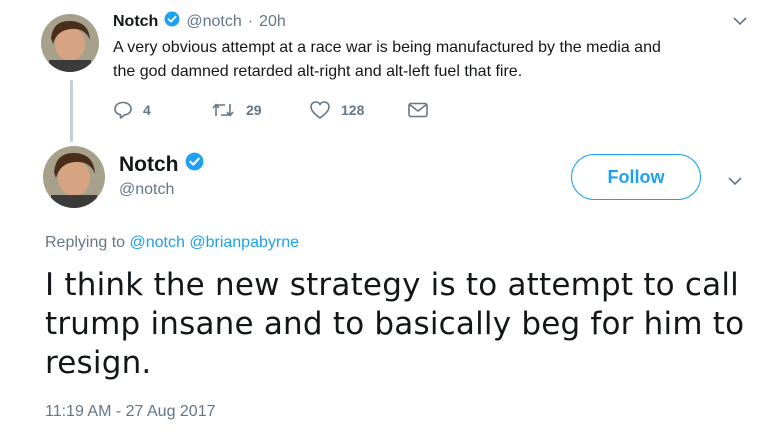 The height and width of the screenshot is (439, 782). I want to click on tweet-actions: 4 29 128, so click(271, 110).